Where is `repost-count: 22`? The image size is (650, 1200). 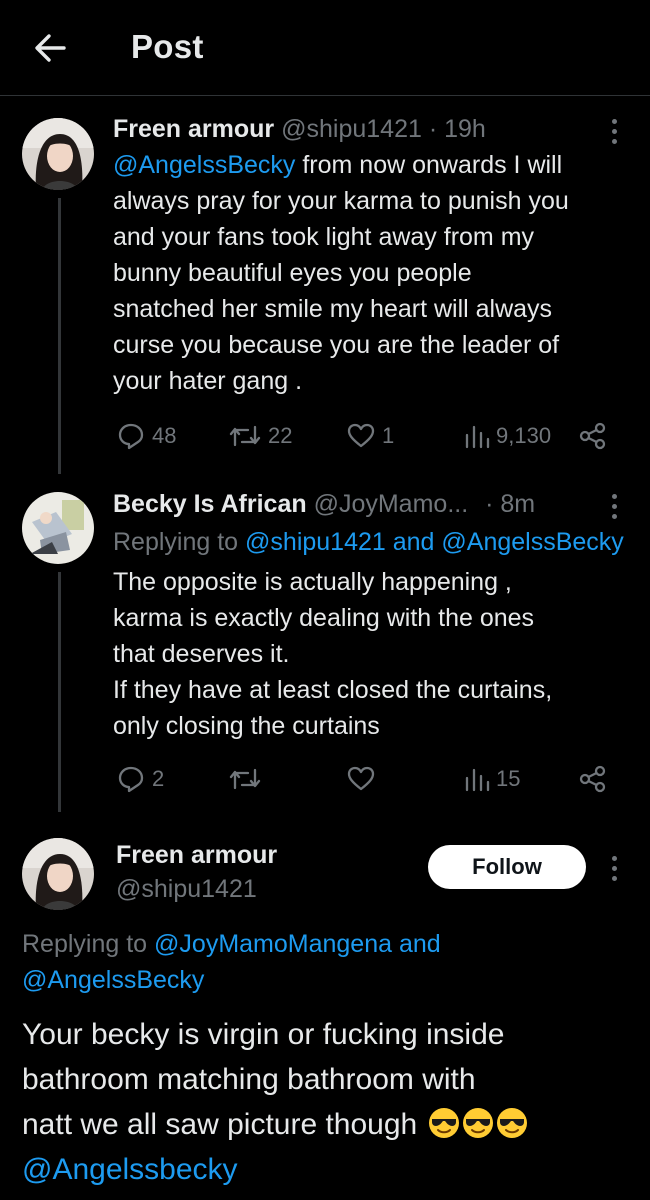
repost-count: 22 is located at coordinates (280, 435).